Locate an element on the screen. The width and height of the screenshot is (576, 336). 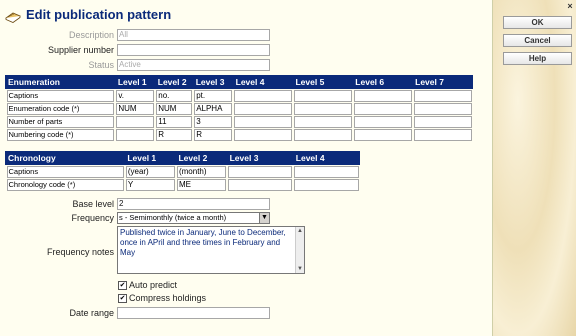
table-row: Number of parts 11 3 is located at coordinates (239, 121).